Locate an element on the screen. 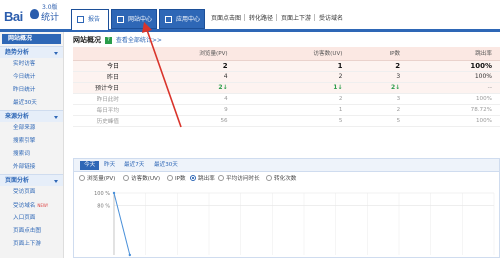 This screenshot has height=258, width=500. row-label: 历史峰值 is located at coordinates (98, 121).